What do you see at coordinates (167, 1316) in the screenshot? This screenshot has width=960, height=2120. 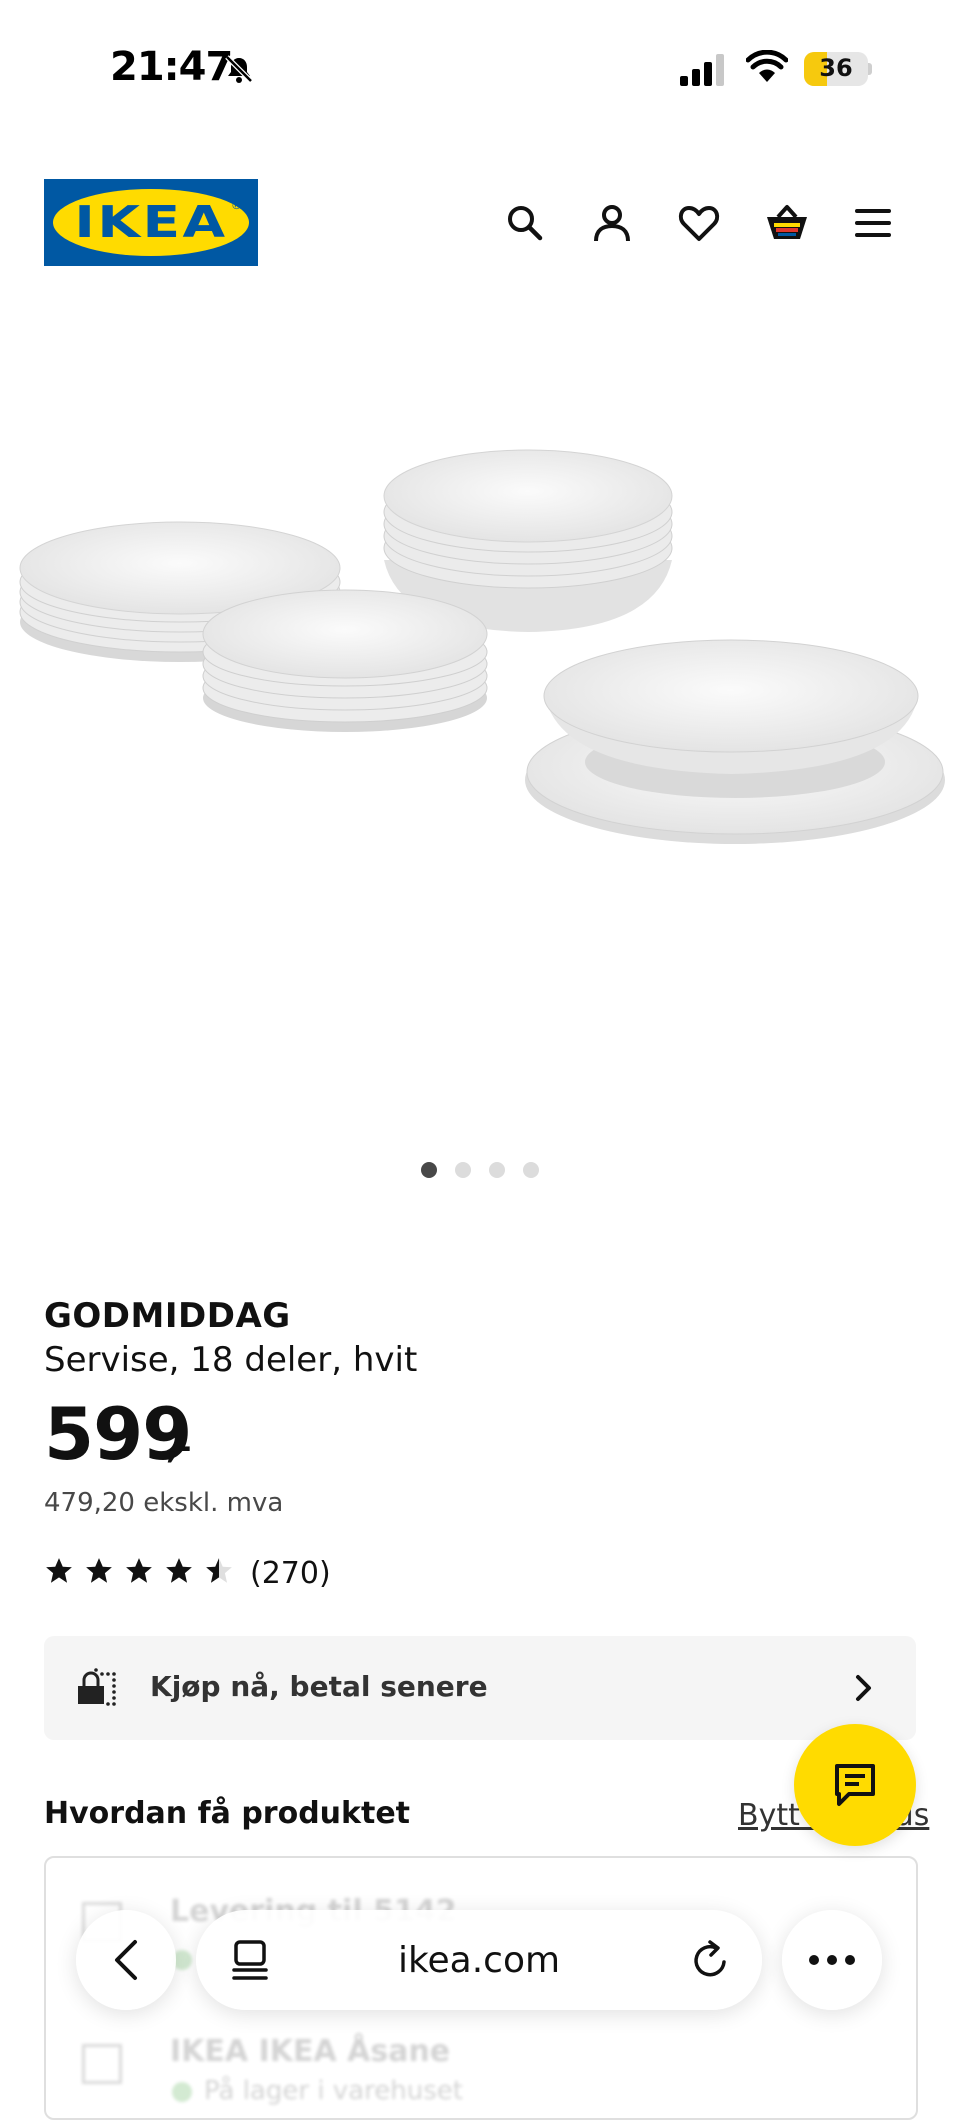 I see `product-name: GODMIDDAG` at bounding box center [167, 1316].